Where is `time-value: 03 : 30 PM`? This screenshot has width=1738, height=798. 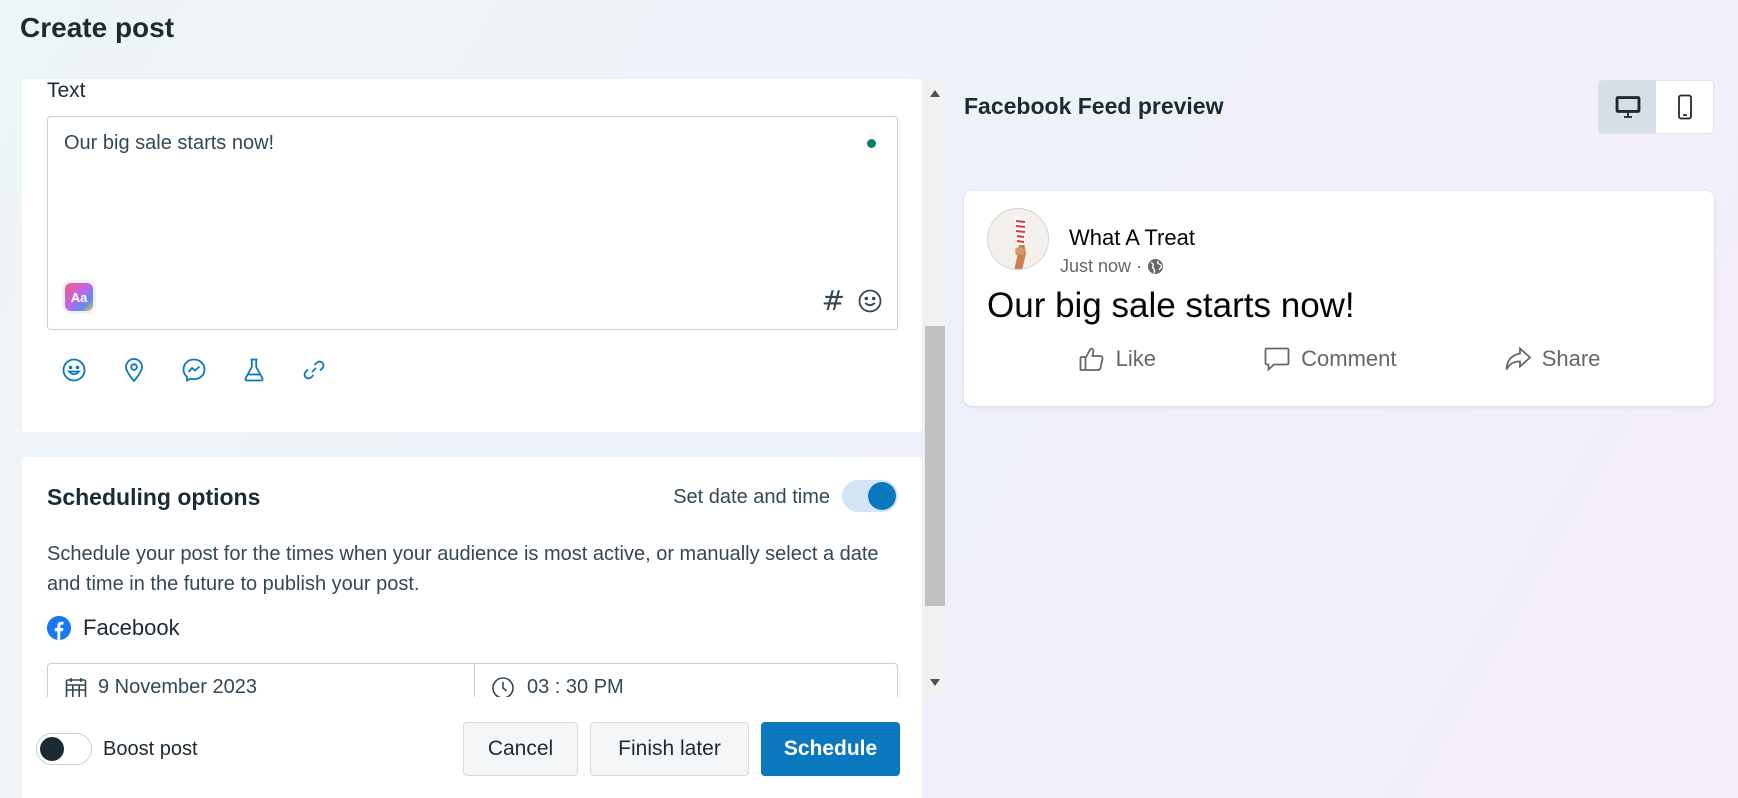 time-value: 03 : 30 PM is located at coordinates (575, 686).